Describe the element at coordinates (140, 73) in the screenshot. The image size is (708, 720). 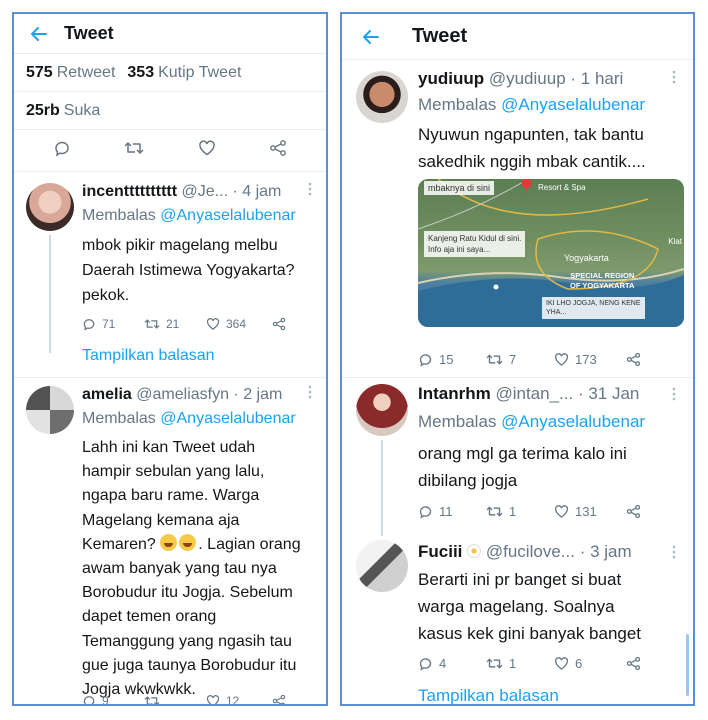
I see `quote-count: 353` at that location.